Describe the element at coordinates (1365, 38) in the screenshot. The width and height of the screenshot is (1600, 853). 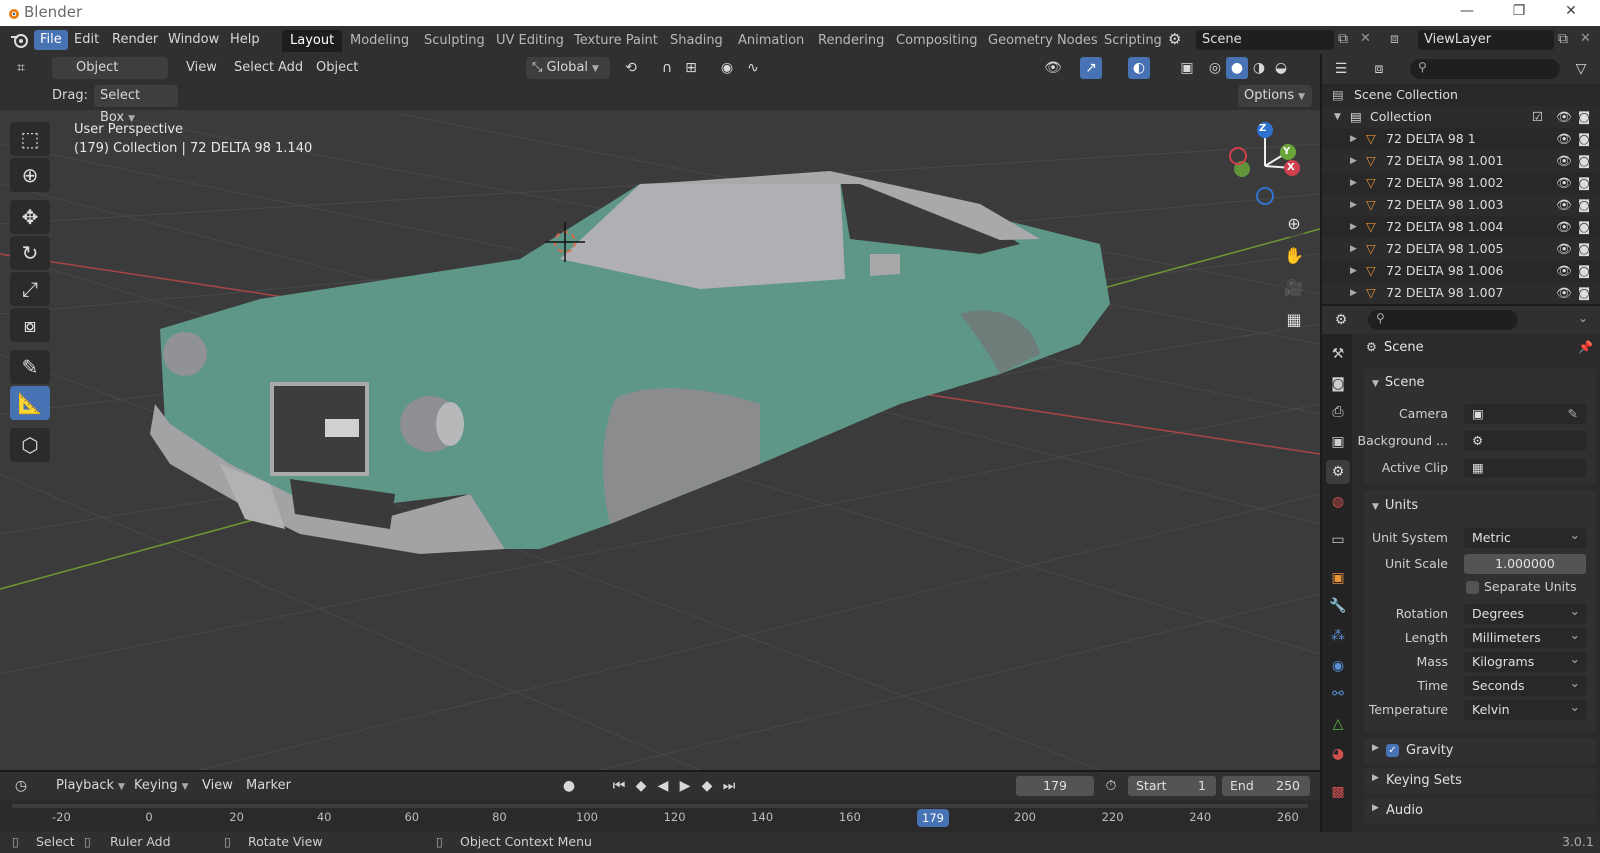
I see `delete-scene-icon: ✕` at that location.